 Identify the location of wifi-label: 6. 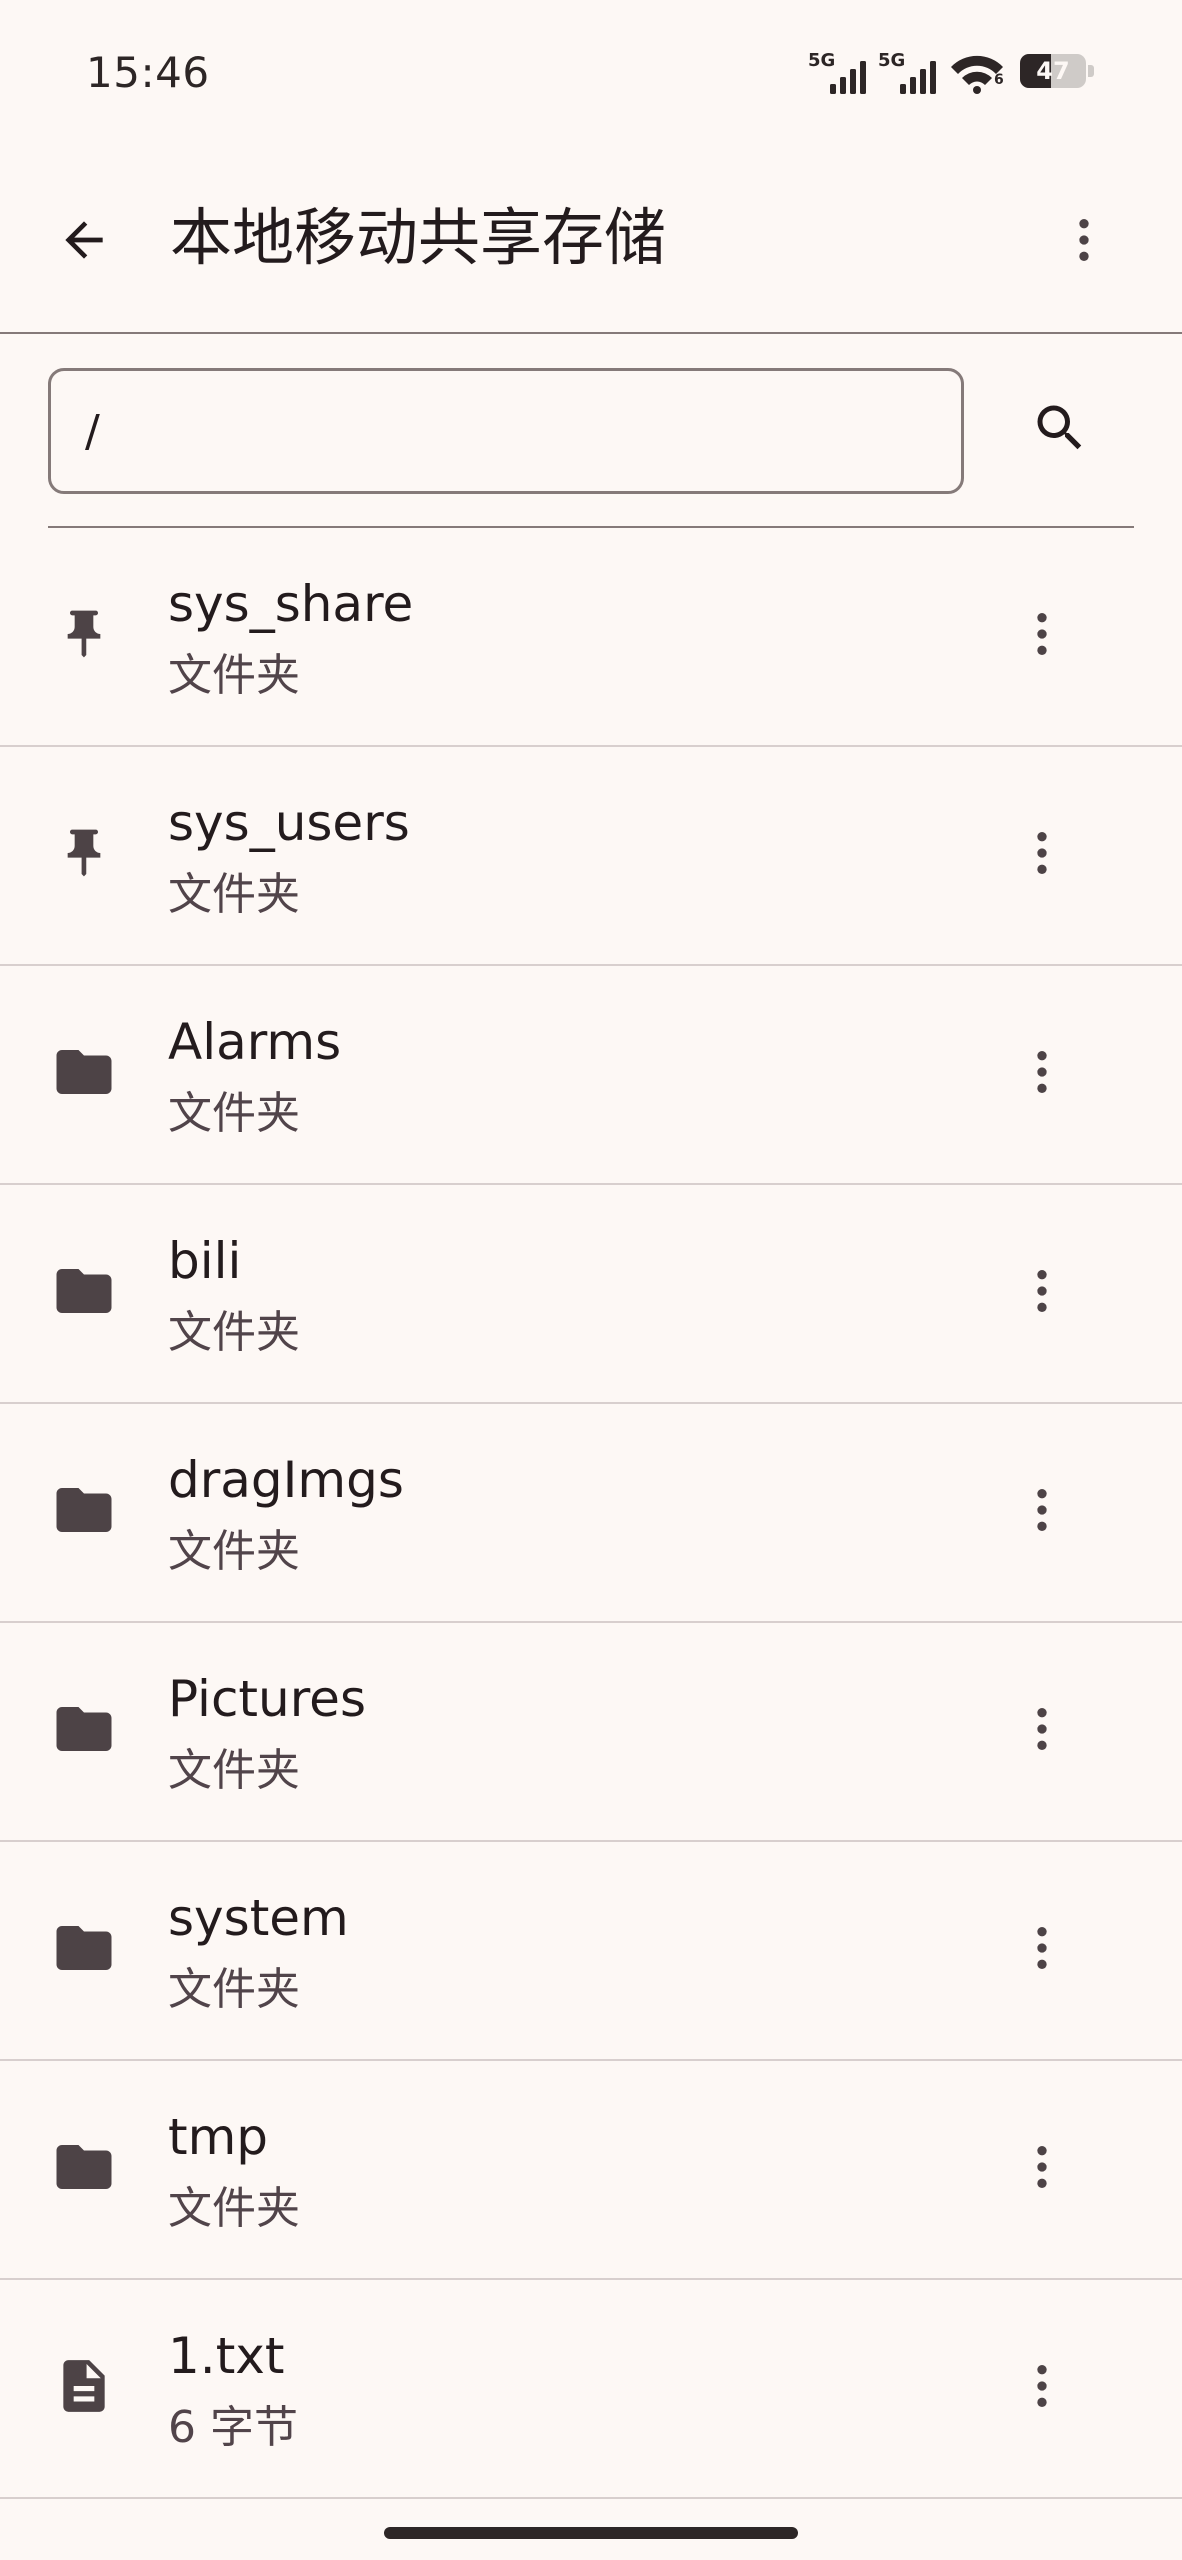
(999, 80).